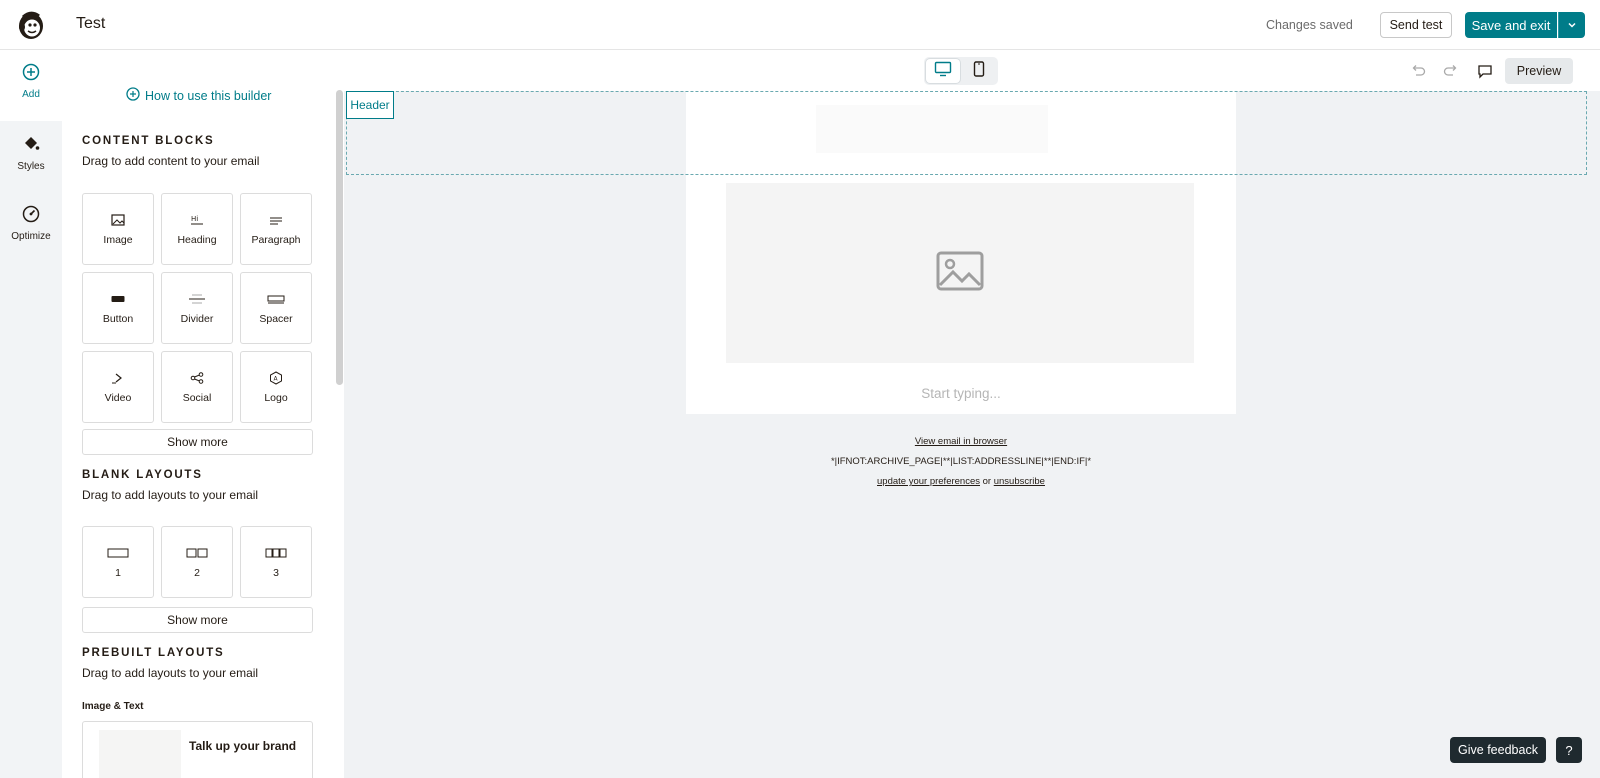 The width and height of the screenshot is (1600, 778). I want to click on two-column-icon, so click(197, 553).